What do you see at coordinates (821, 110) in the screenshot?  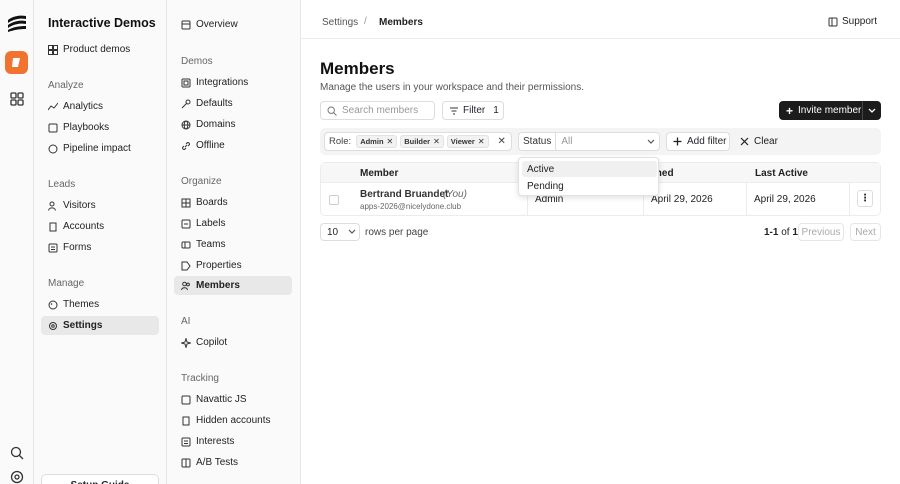 I see `invite-member-button: + Invite member` at bounding box center [821, 110].